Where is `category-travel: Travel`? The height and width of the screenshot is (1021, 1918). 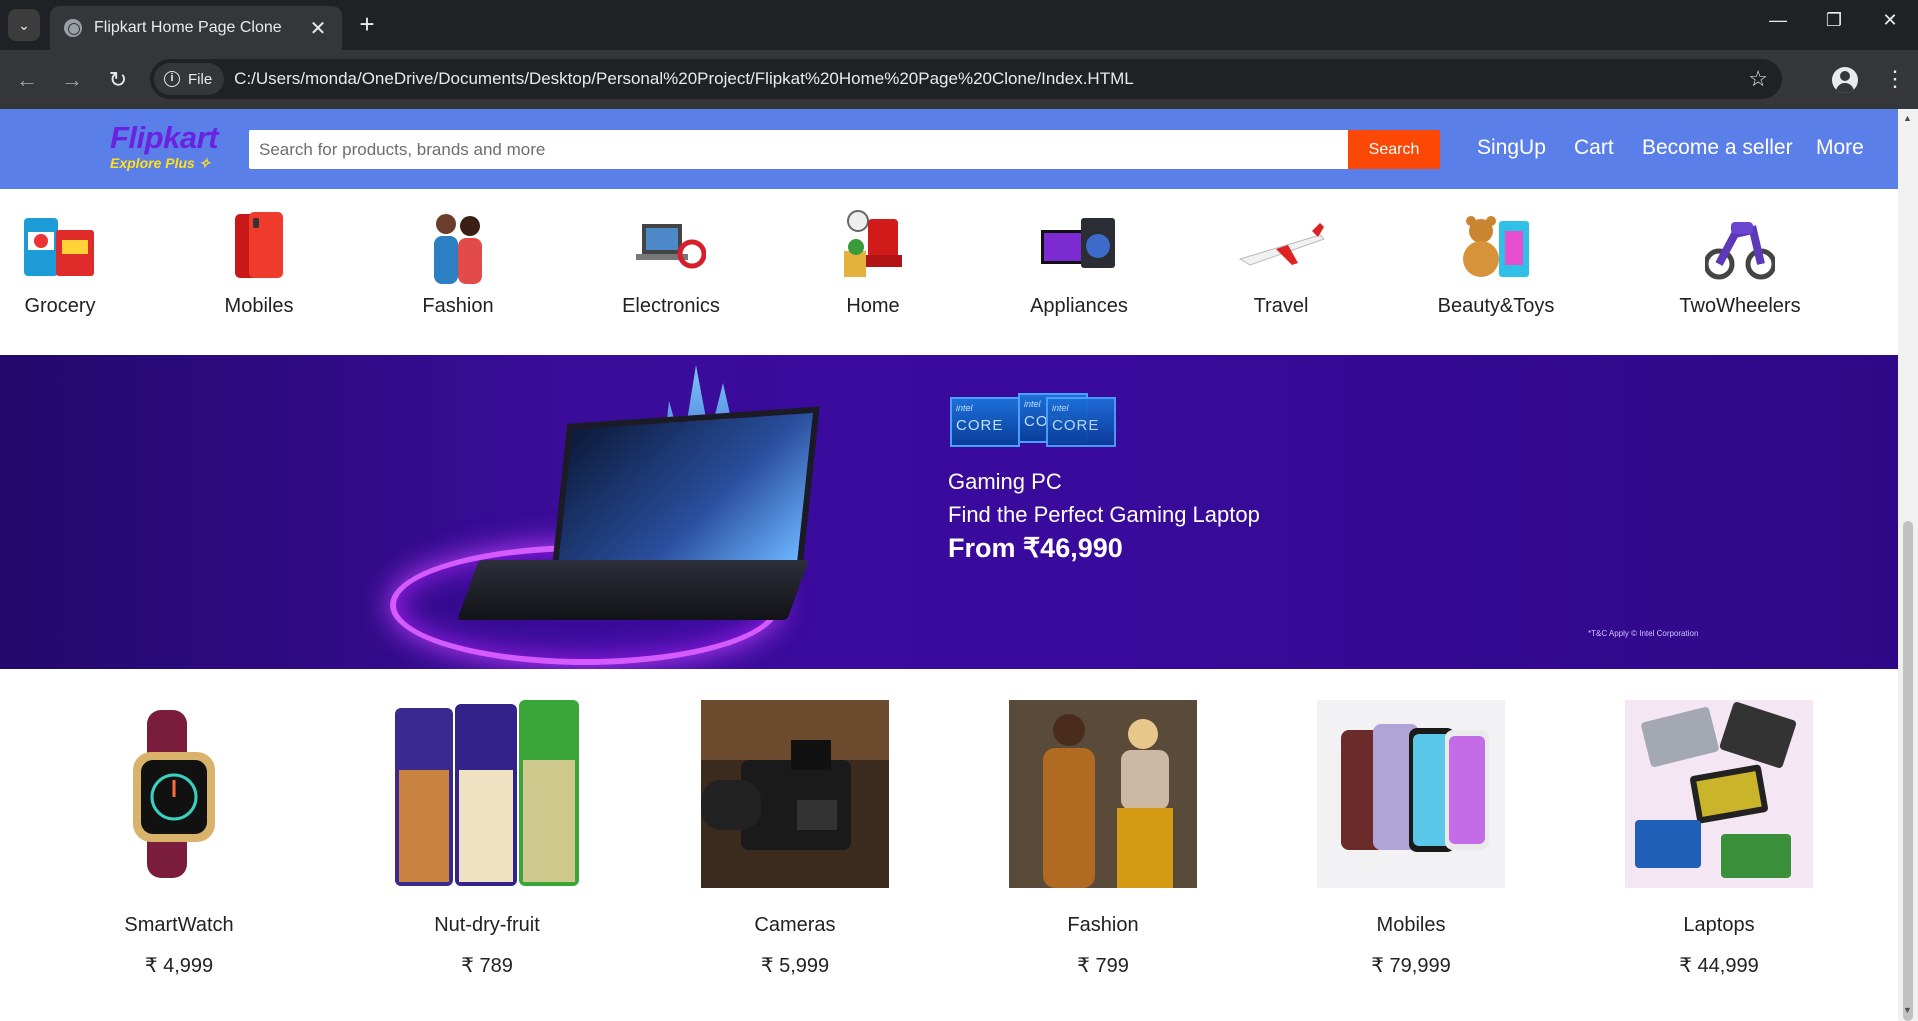 category-travel: Travel is located at coordinates (1281, 260).